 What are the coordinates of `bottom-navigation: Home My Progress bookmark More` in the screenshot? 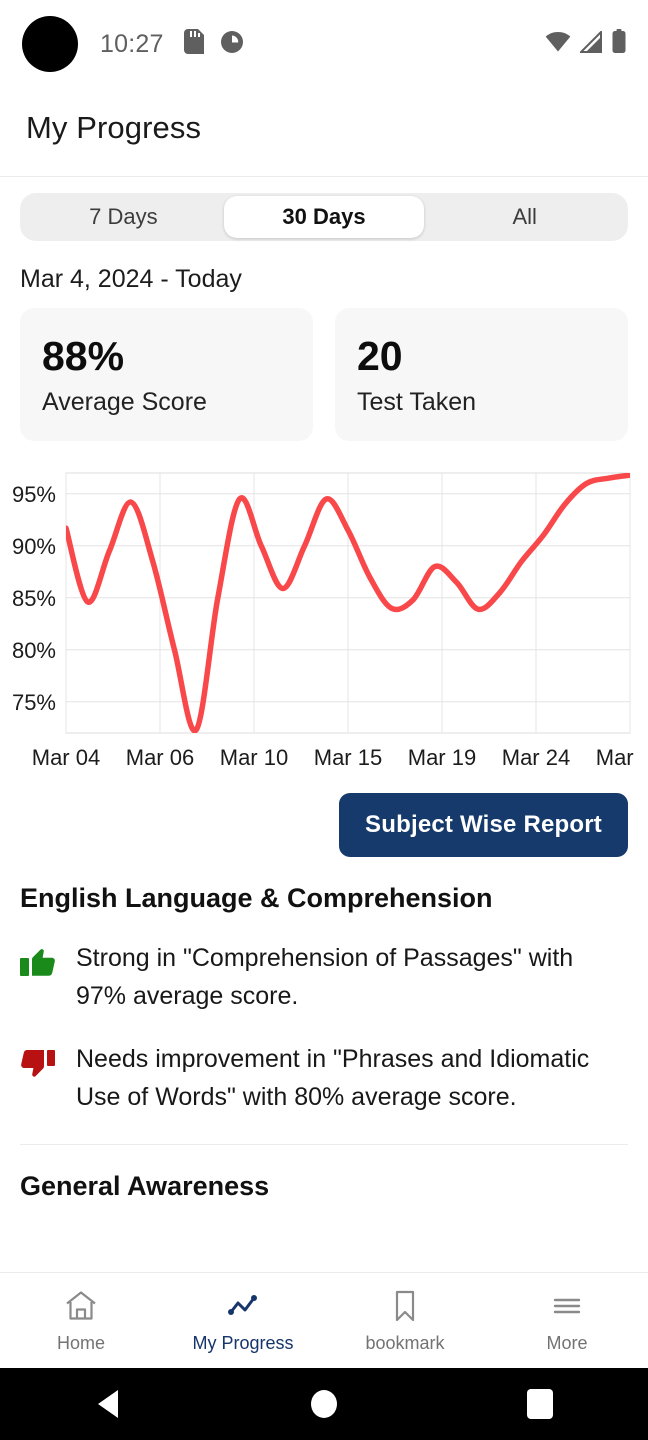 It's located at (324, 1320).